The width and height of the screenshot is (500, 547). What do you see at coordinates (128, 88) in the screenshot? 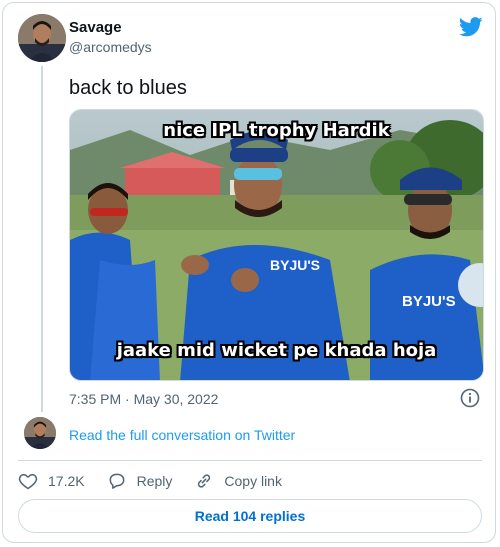
I see `tweet-text: back to blues` at bounding box center [128, 88].